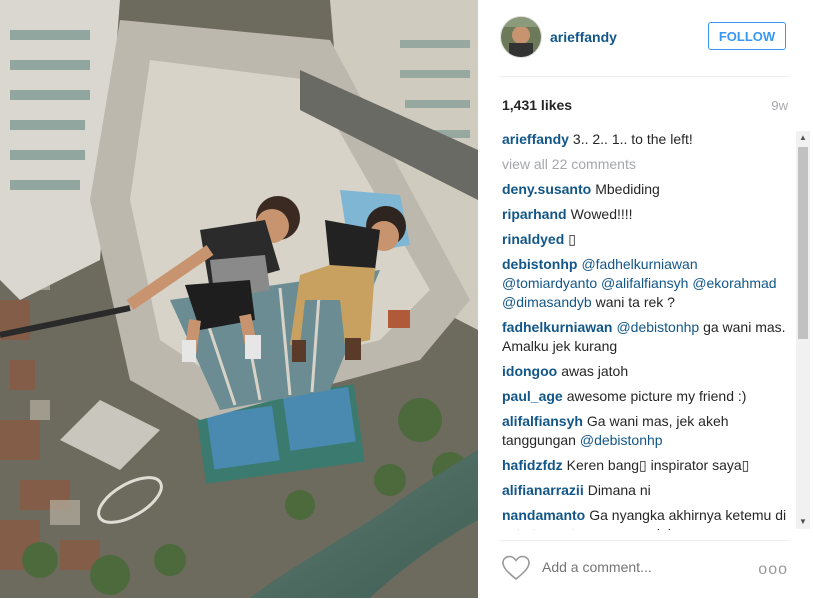 This screenshot has height=599, width=813. I want to click on view-all-comments-link: view all 22 comments, so click(569, 164).